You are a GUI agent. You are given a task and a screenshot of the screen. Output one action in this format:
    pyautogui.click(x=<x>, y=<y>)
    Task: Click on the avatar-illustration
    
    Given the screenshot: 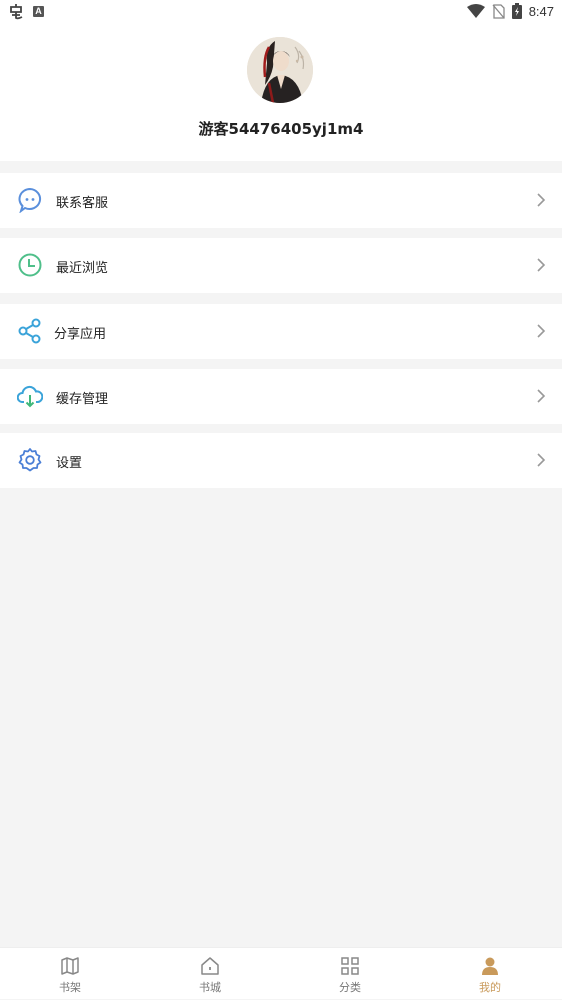 What is the action you would take?
    pyautogui.click(x=280, y=70)
    